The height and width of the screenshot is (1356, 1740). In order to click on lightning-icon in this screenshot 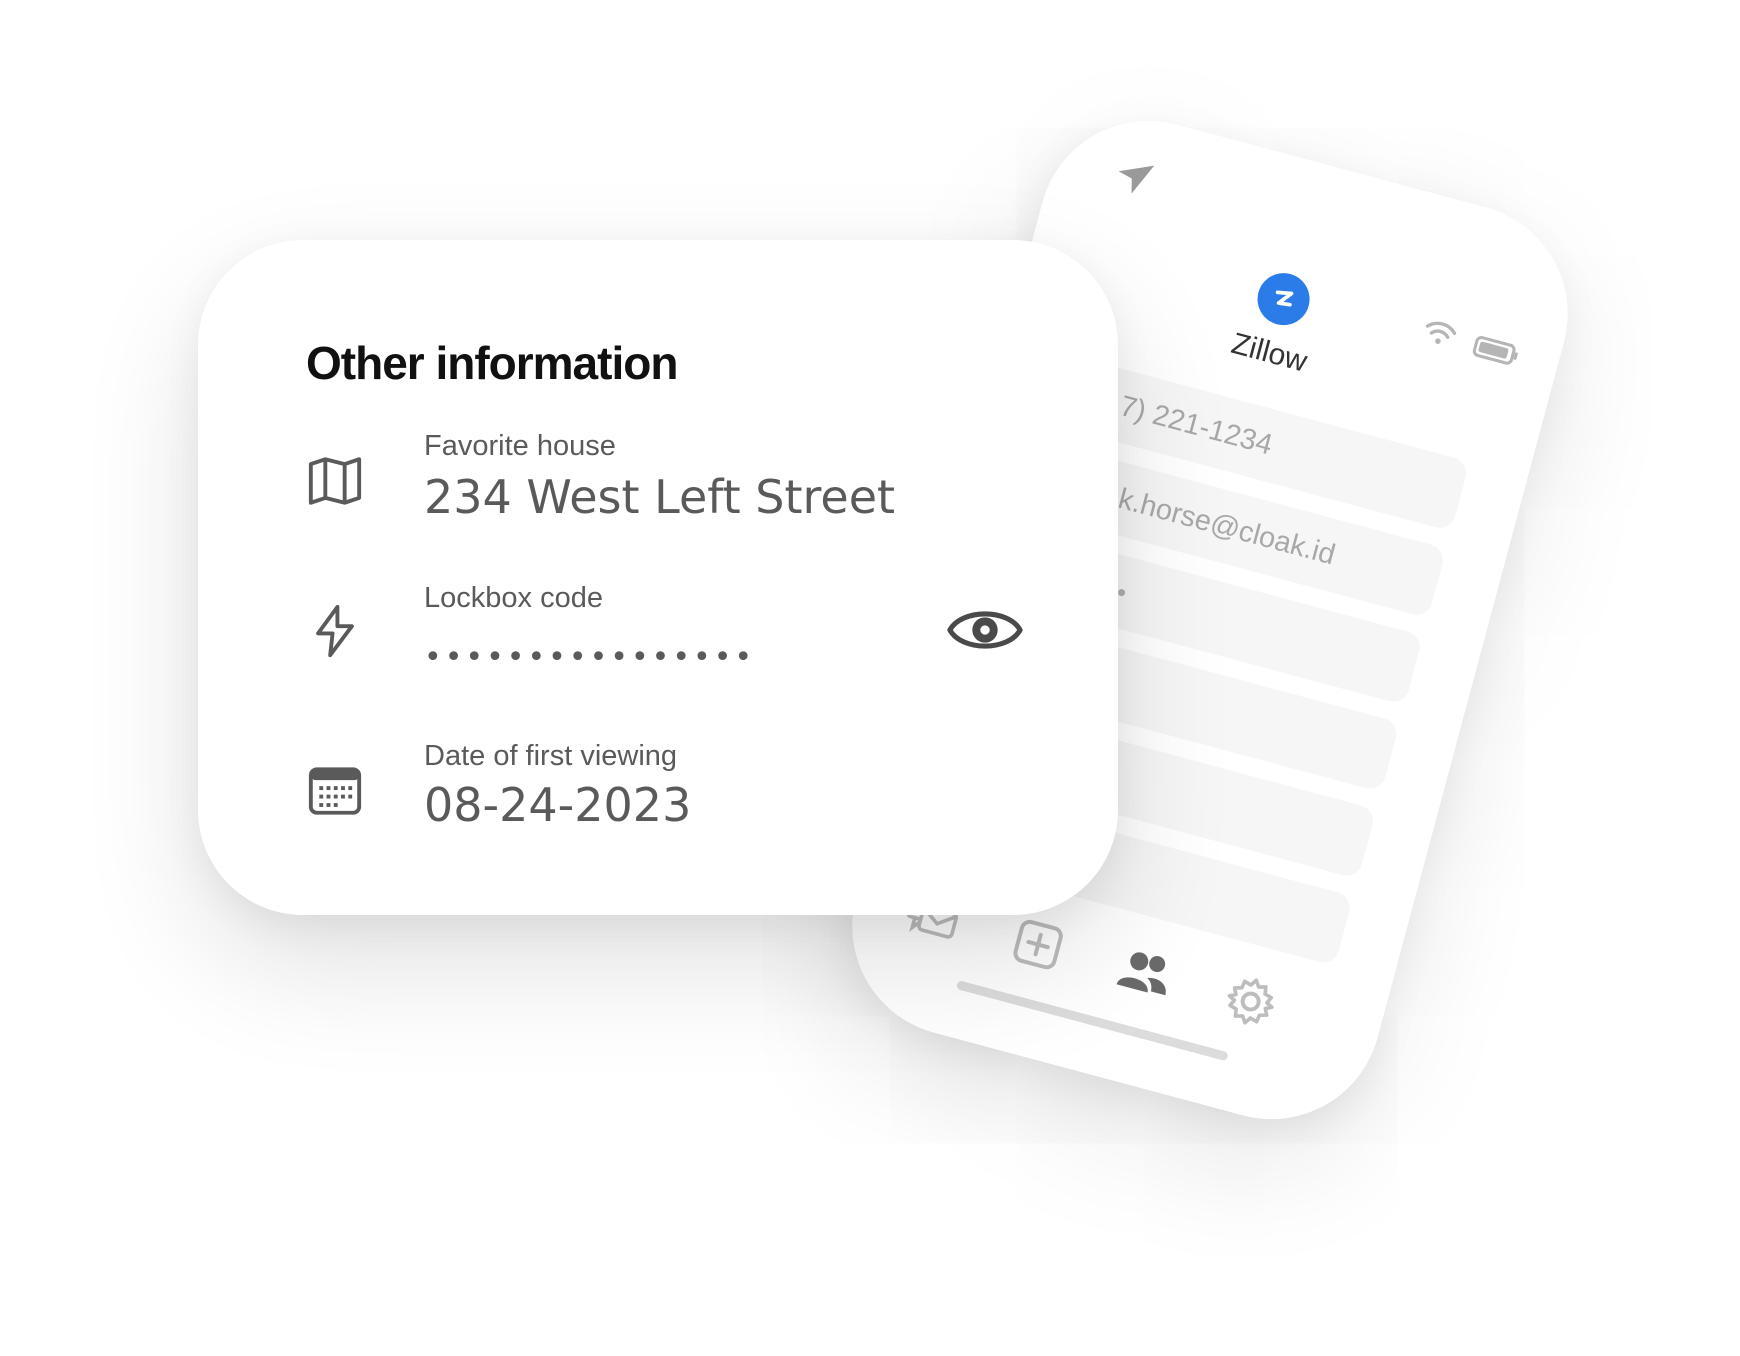, I will do `click(335, 631)`.